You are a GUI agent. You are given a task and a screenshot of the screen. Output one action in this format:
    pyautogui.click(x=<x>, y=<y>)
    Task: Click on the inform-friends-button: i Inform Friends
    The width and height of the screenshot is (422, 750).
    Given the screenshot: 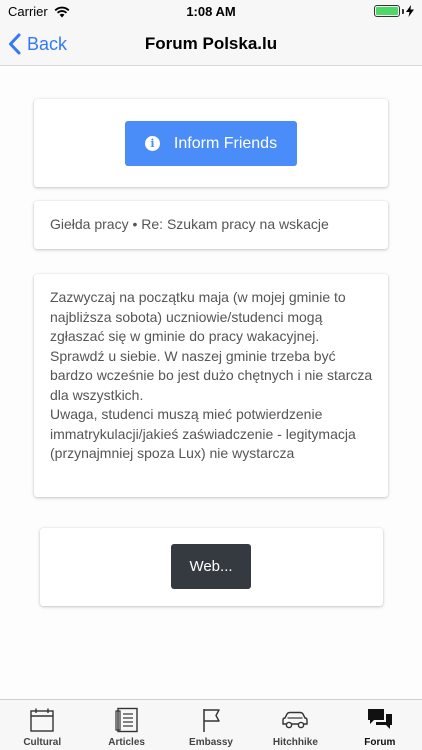 What is the action you would take?
    pyautogui.click(x=211, y=143)
    